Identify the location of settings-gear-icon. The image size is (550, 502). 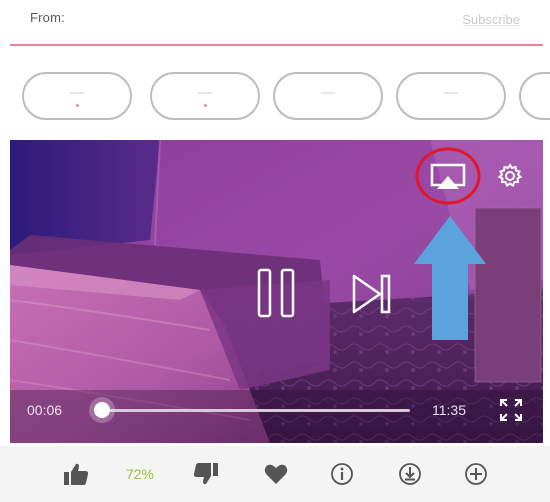
(510, 176).